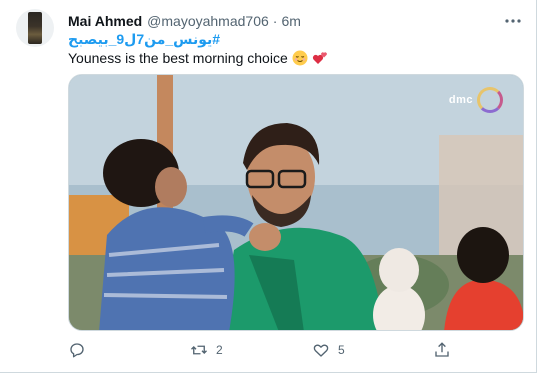 This screenshot has height=373, width=537. I want to click on user-handle: @mayoyahmad706, so click(208, 21).